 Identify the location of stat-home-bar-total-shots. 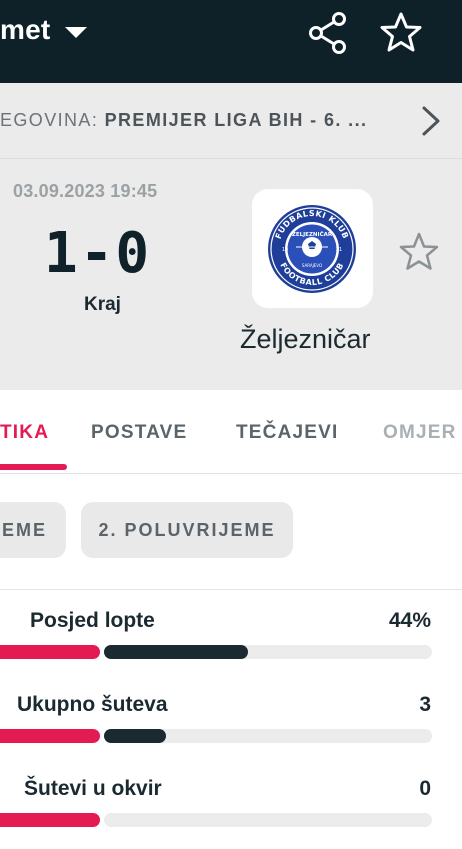
(50, 736).